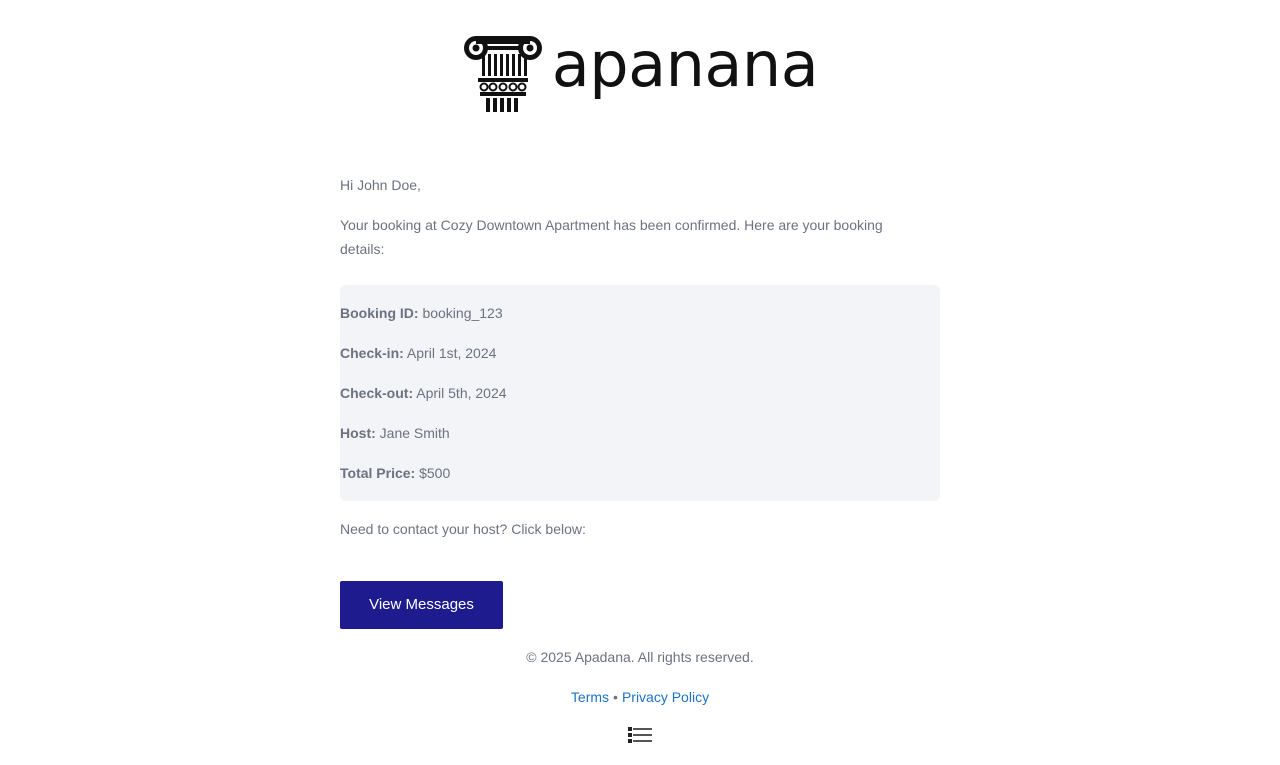 The width and height of the screenshot is (1280, 765). I want to click on footer-copyright: © 2025 Apadana. All rights reserved., so click(640, 657).